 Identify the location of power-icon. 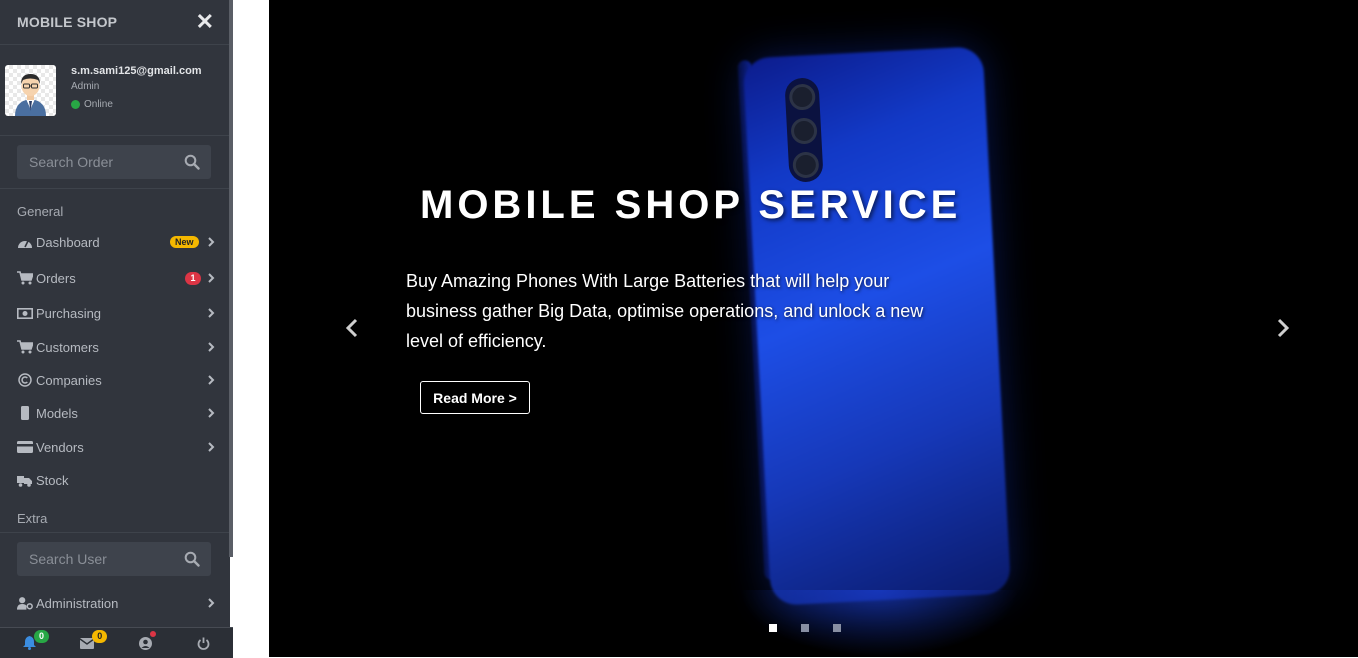
(204, 643).